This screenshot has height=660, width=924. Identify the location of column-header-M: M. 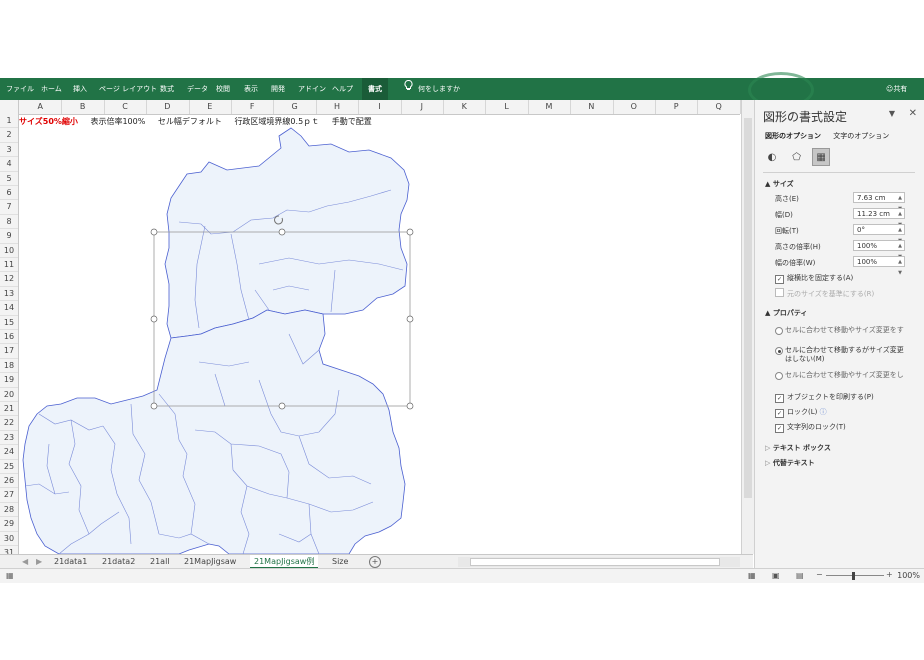
(550, 107).